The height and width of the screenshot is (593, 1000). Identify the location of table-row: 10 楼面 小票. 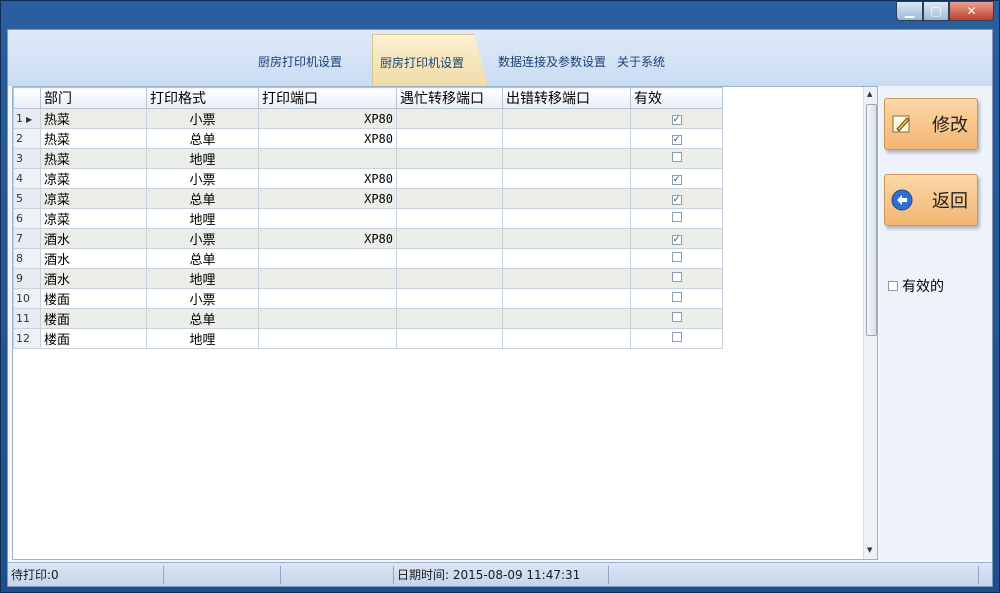
(368, 298).